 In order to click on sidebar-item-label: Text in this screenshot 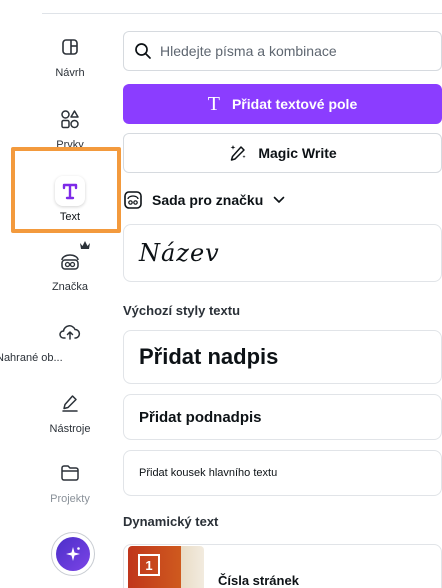, I will do `click(70, 217)`.